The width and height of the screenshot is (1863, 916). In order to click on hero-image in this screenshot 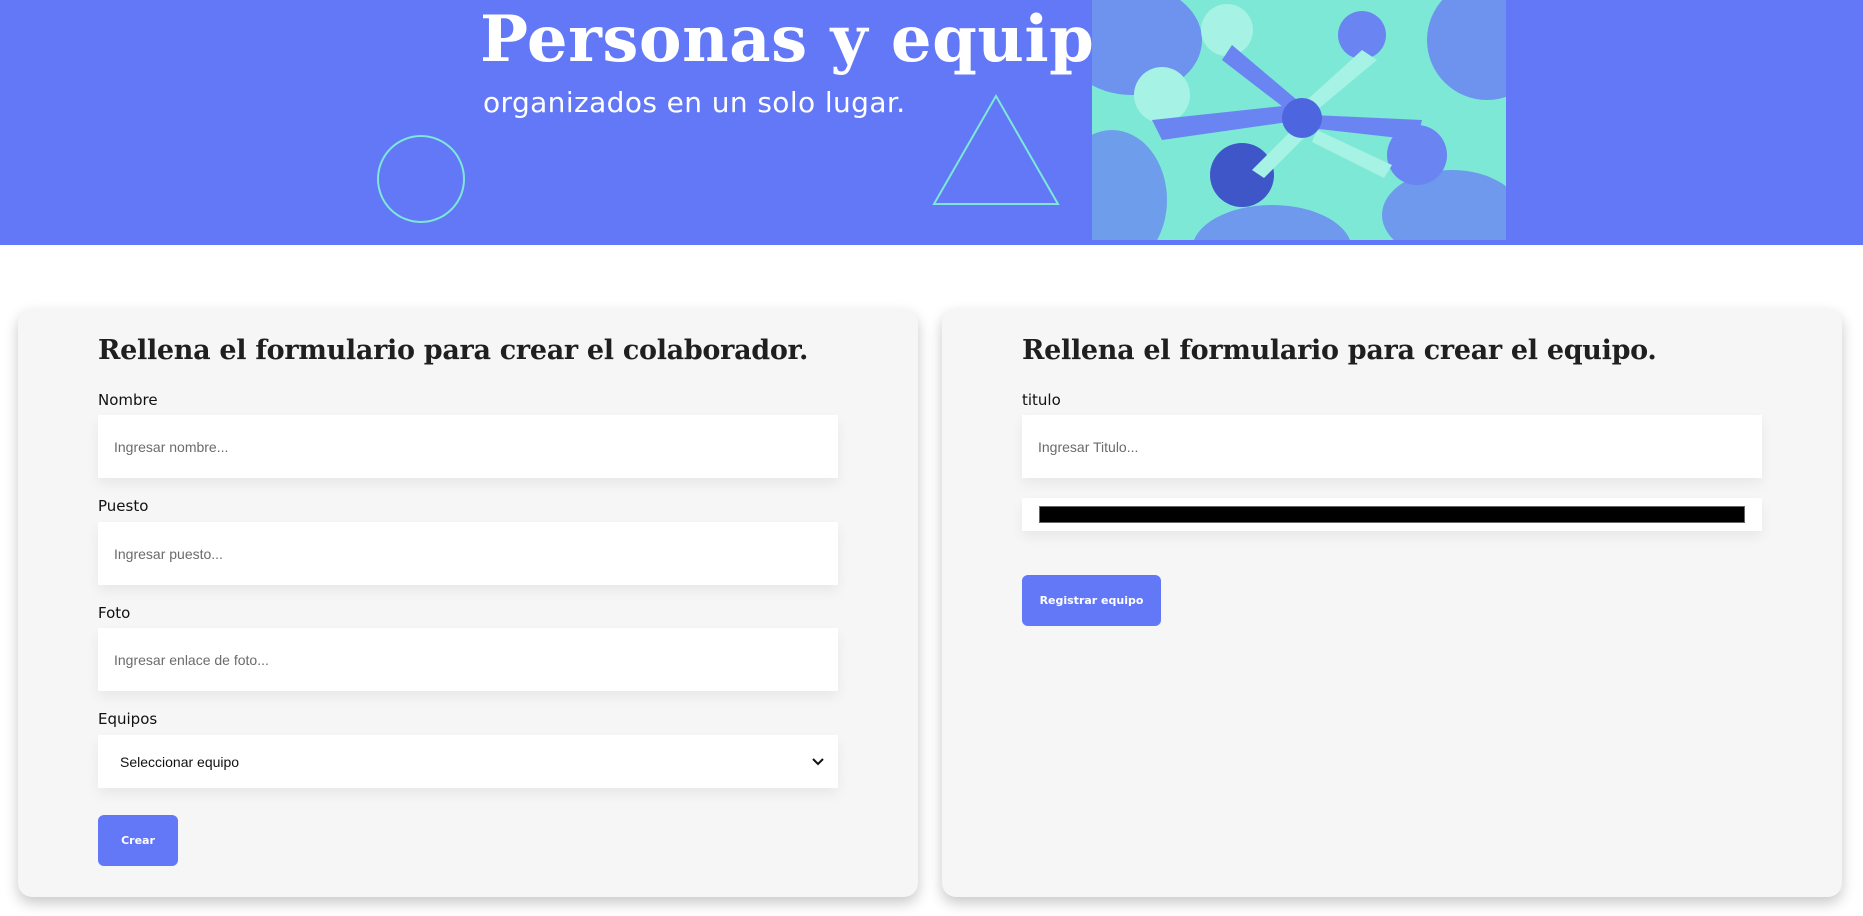, I will do `click(1299, 120)`.